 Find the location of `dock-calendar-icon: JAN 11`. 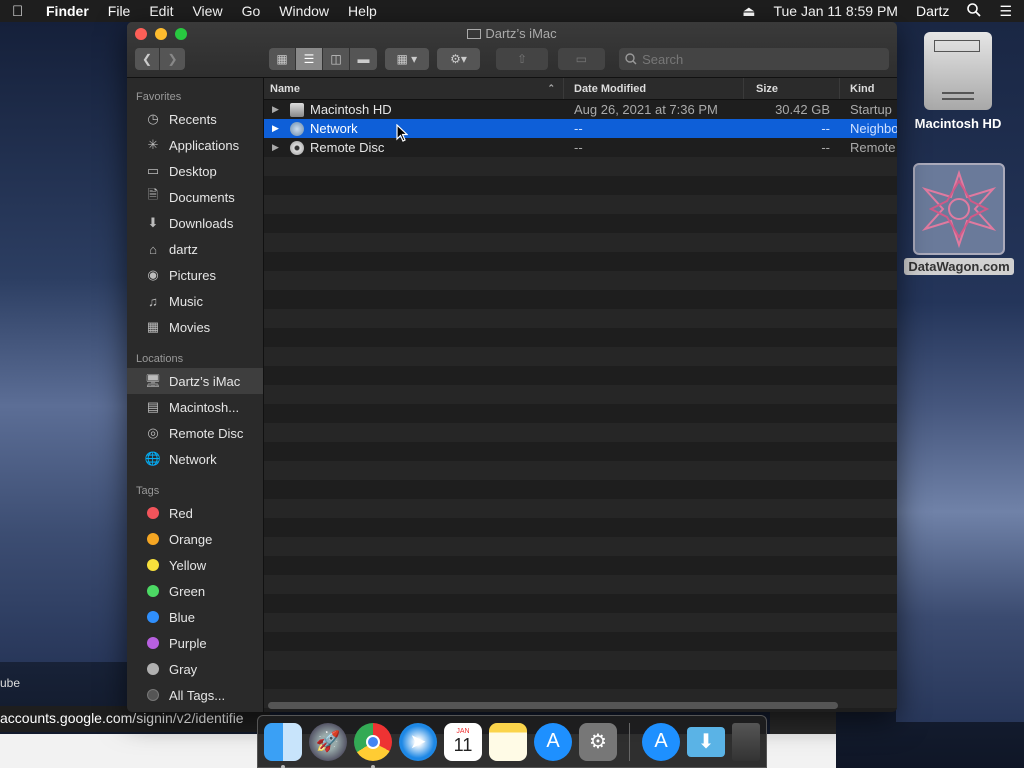

dock-calendar-icon: JAN 11 is located at coordinates (463, 741).